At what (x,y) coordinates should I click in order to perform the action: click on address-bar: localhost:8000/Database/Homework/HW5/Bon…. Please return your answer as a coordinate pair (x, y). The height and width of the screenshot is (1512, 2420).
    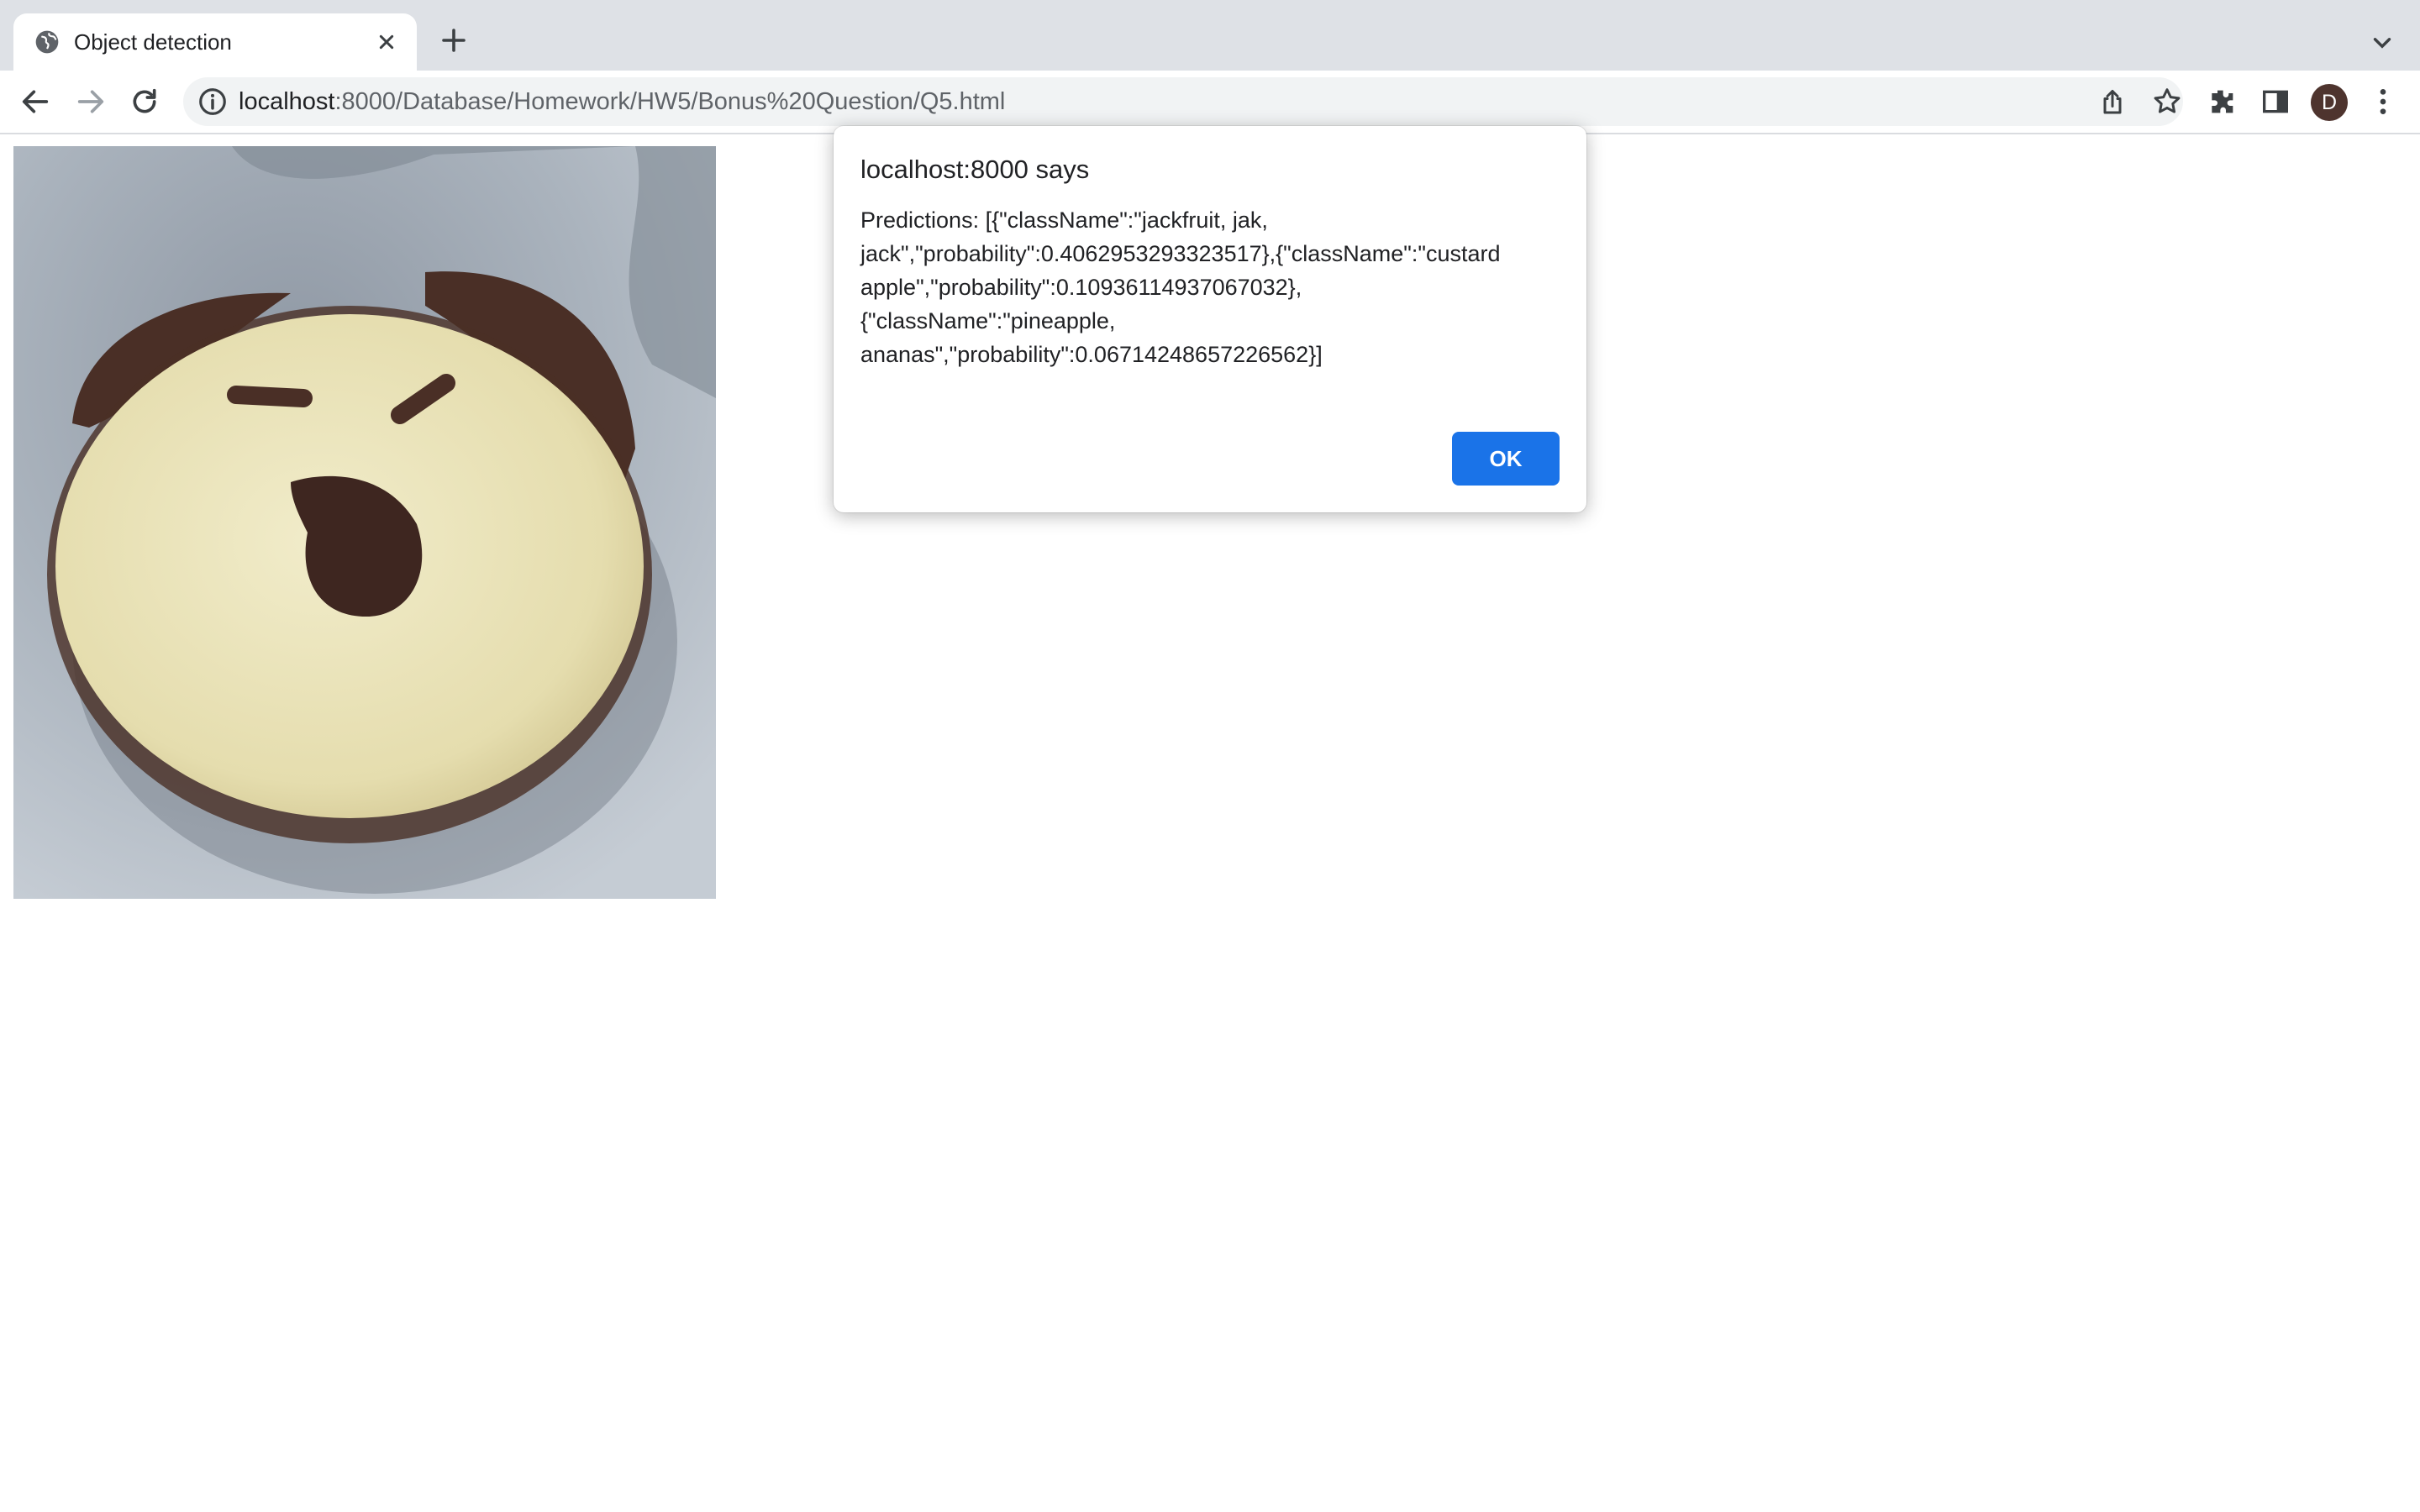
    Looking at the image, I should click on (1183, 101).